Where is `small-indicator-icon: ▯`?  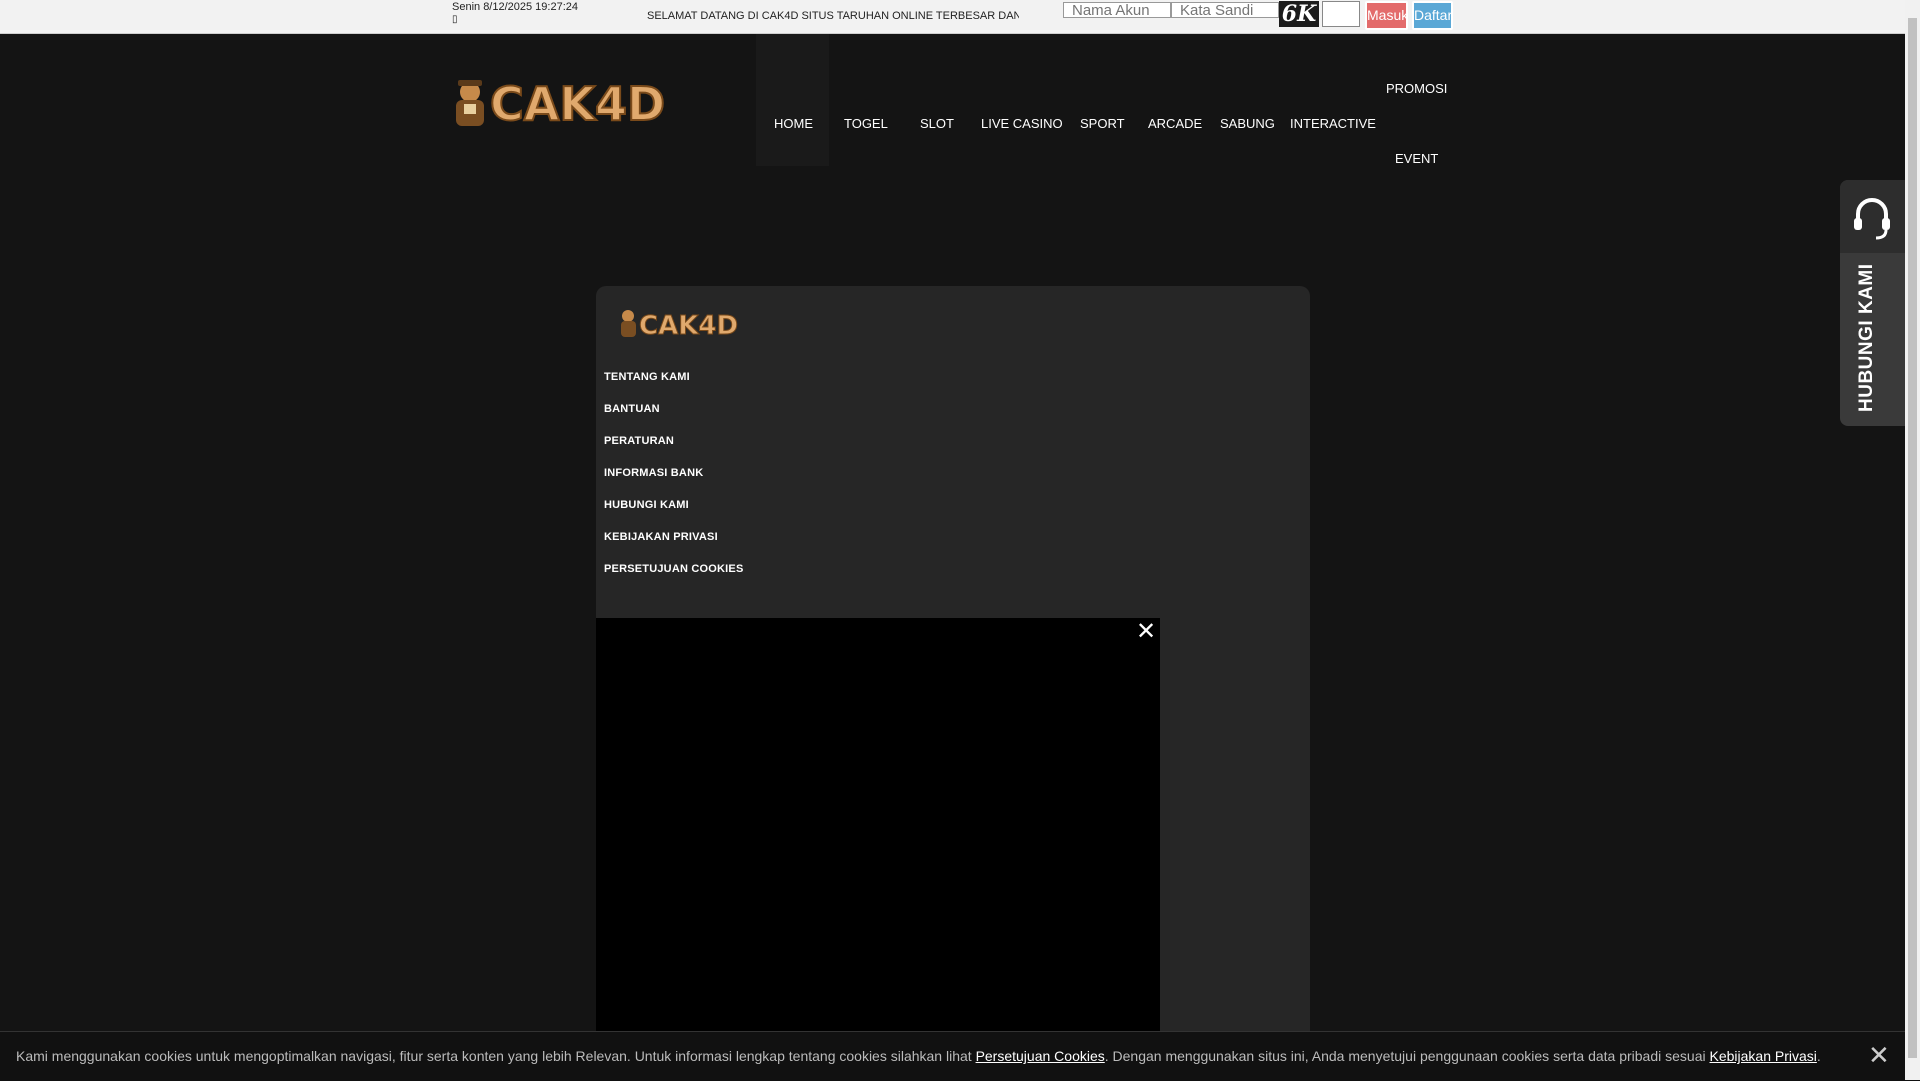 small-indicator-icon: ▯ is located at coordinates (455, 19).